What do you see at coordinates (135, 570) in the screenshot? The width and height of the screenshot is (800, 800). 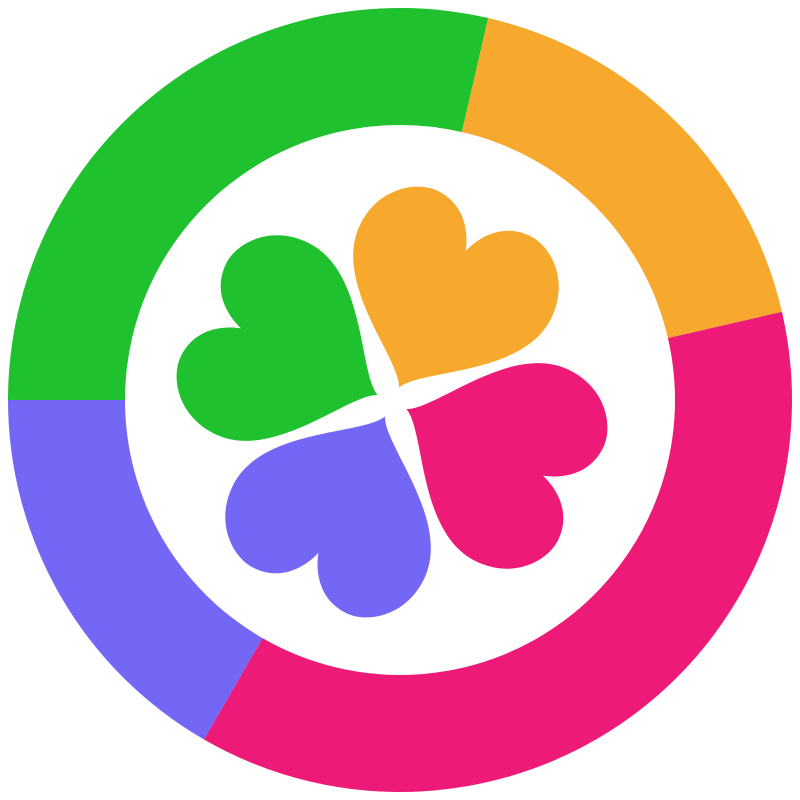 I see `ring-segment-purple` at bounding box center [135, 570].